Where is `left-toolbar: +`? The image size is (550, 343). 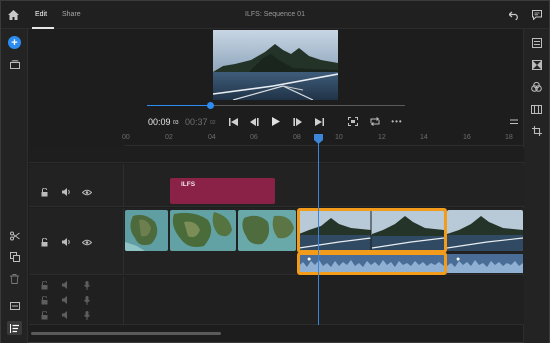 left-toolbar: + is located at coordinates (14, 186).